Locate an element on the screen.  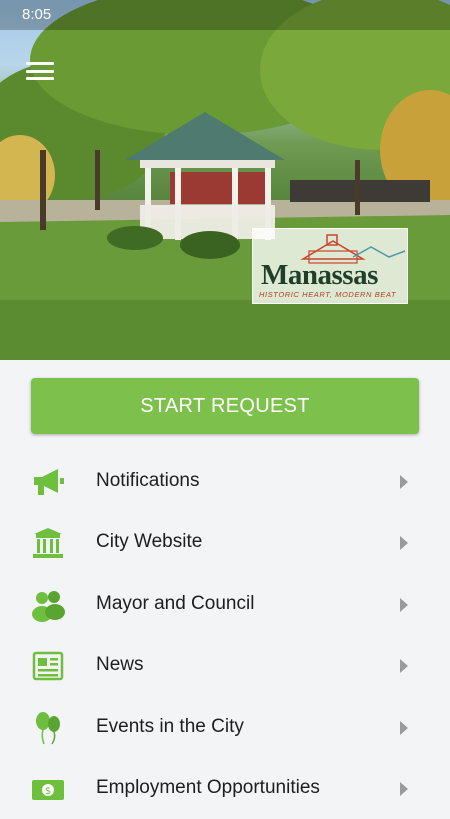
menu-item-city-website: City Website is located at coordinates (225, 542).